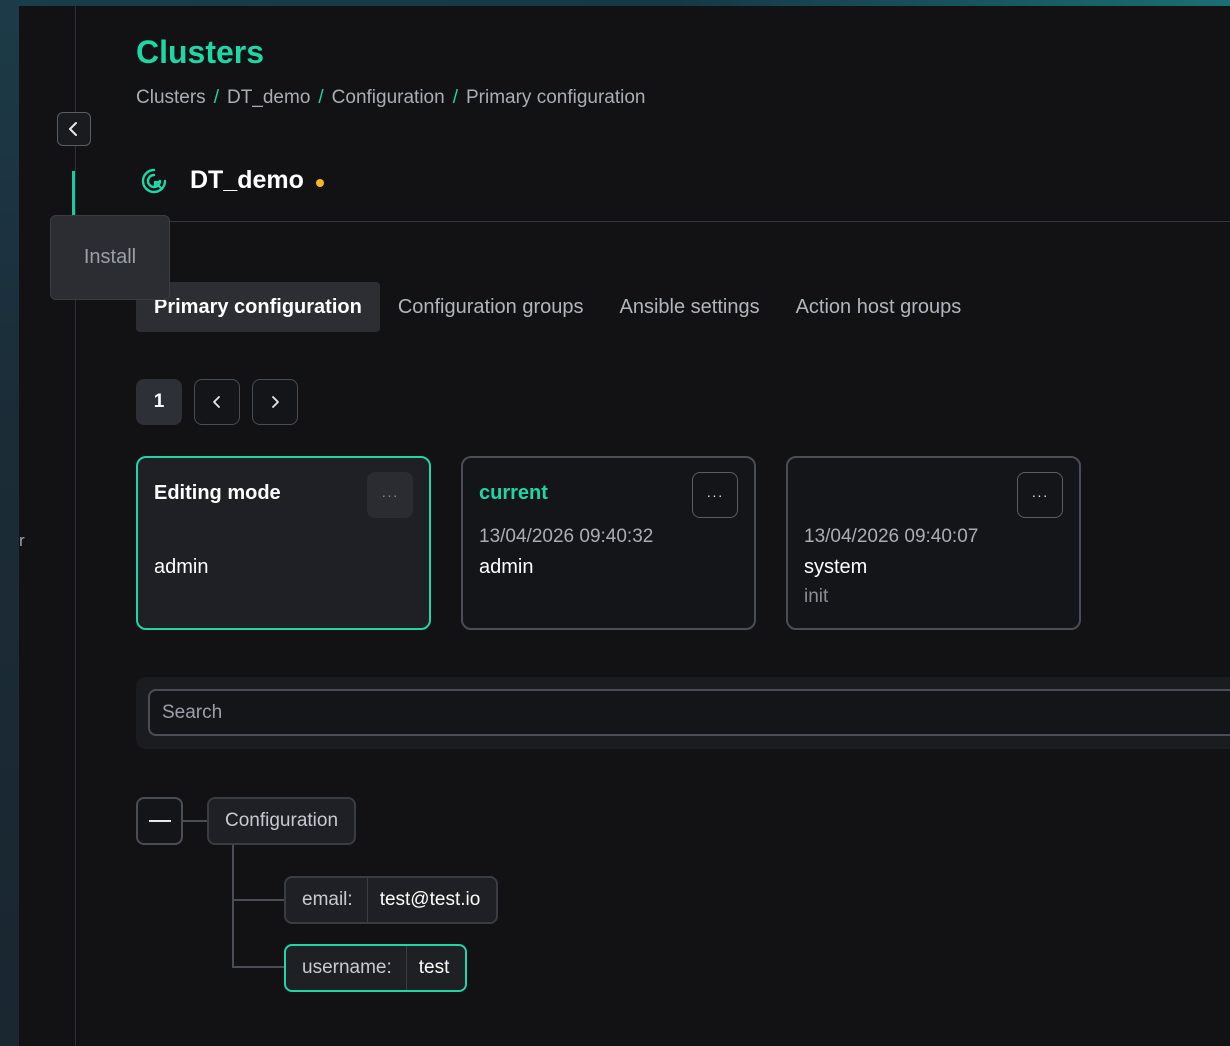  Describe the element at coordinates (154, 180) in the screenshot. I see `cluster-spinner-icon` at that location.